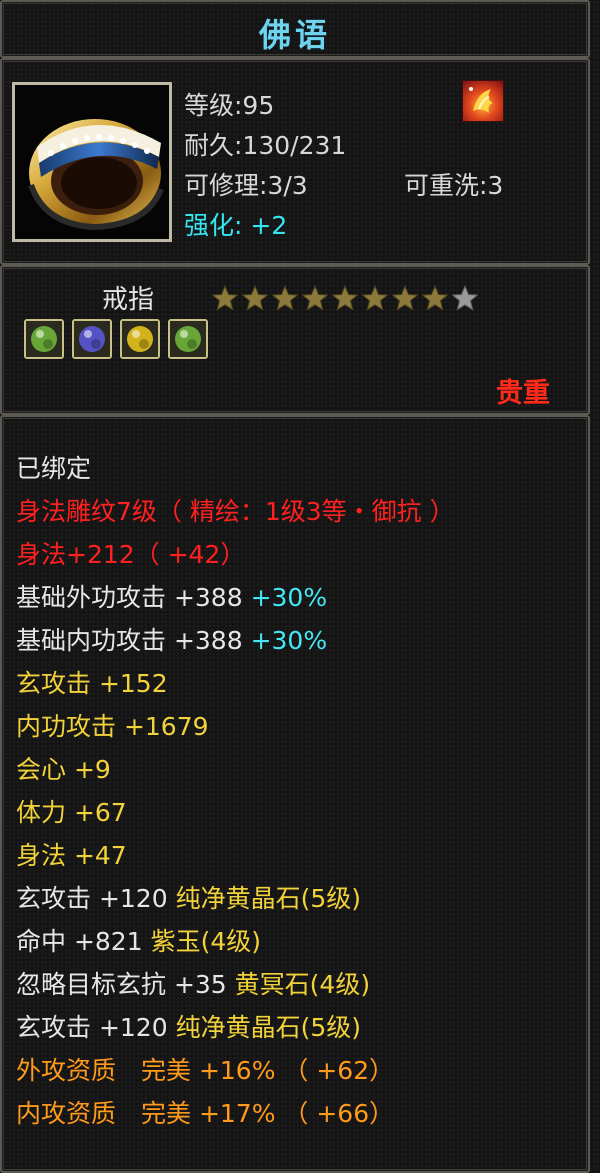 The image size is (600, 1173). Describe the element at coordinates (54, 468) in the screenshot. I see `bound-status: 已绑定` at that location.